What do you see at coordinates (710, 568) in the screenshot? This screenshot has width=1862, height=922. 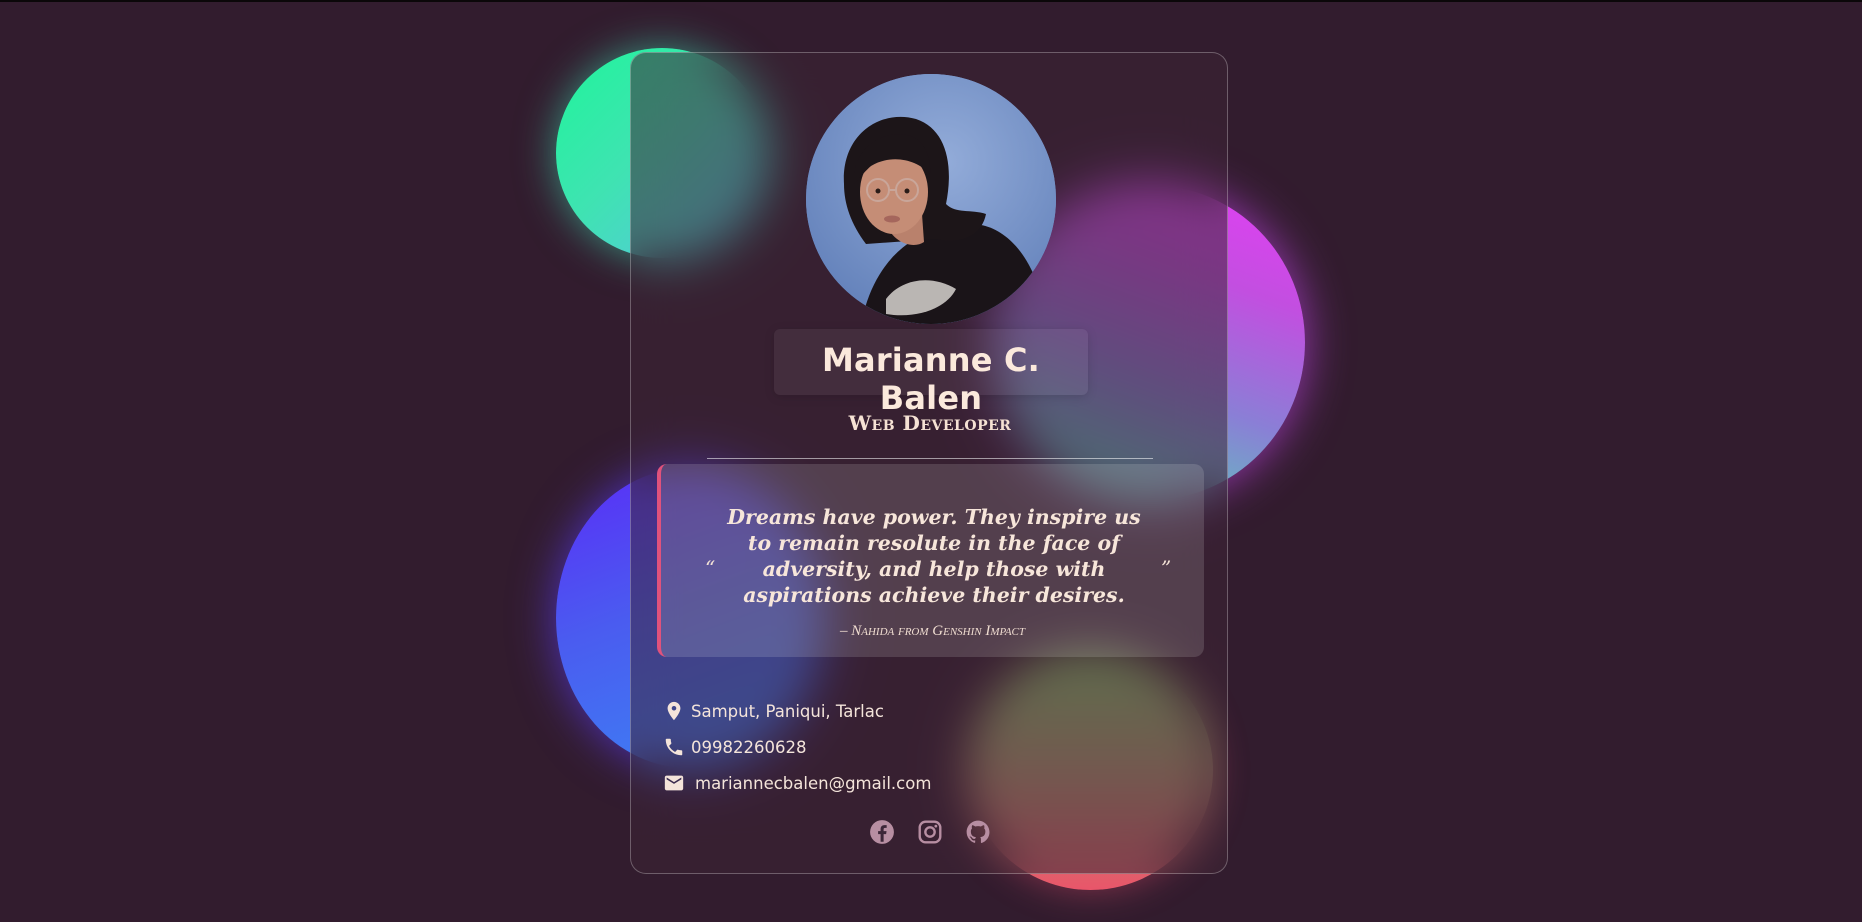 I see `open-quote-mark: “` at bounding box center [710, 568].